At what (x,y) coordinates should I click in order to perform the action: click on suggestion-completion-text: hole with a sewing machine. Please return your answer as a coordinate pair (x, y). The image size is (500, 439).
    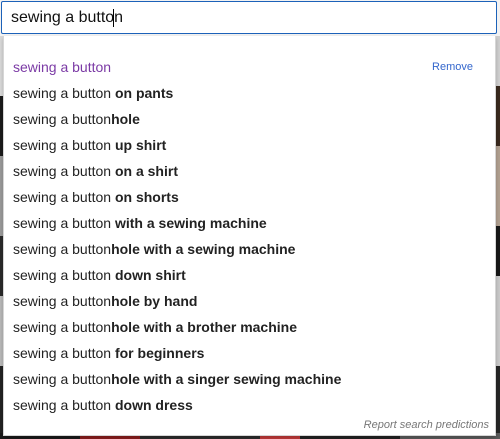
    Looking at the image, I should click on (203, 249).